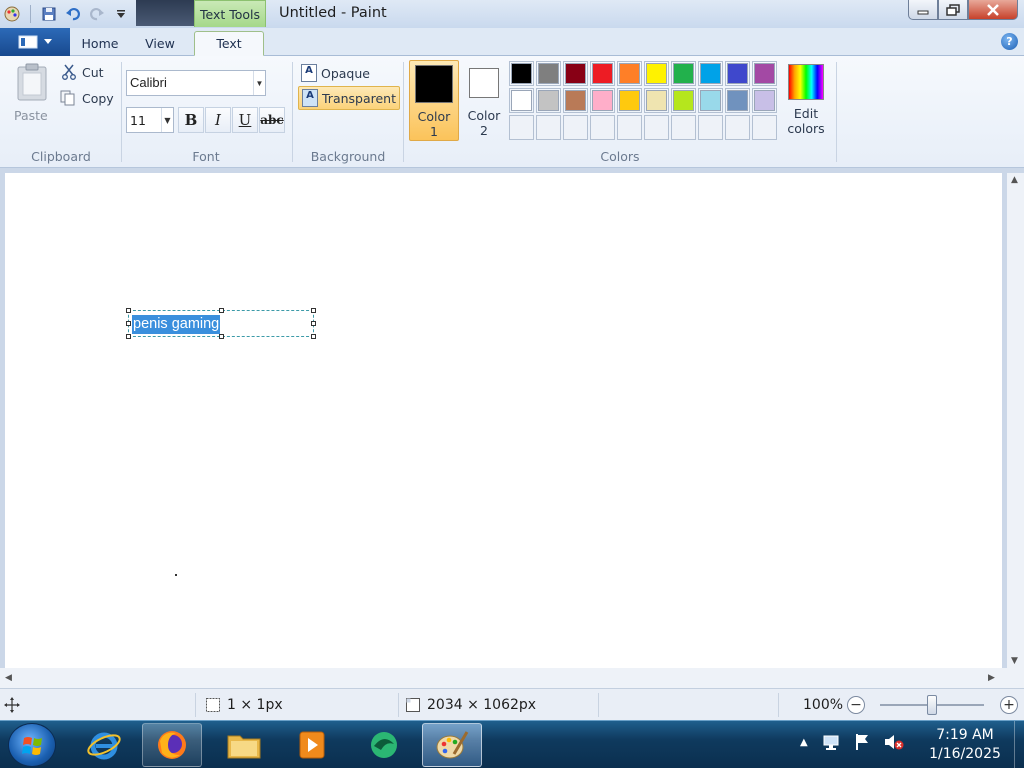 The height and width of the screenshot is (768, 1024). I want to click on title-bar: Text Tools Untitled - Paint, so click(512, 14).